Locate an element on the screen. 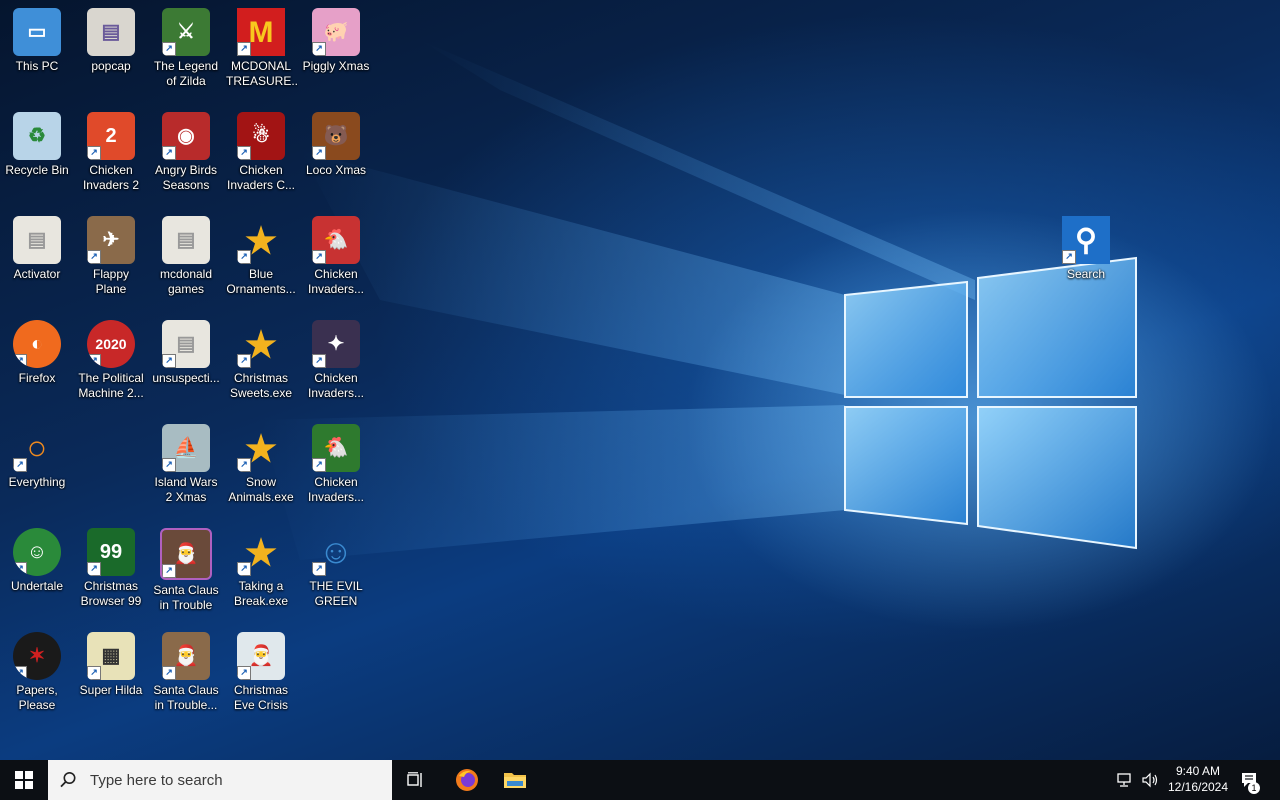  clock-time: 9:40 AM is located at coordinates (1198, 771).